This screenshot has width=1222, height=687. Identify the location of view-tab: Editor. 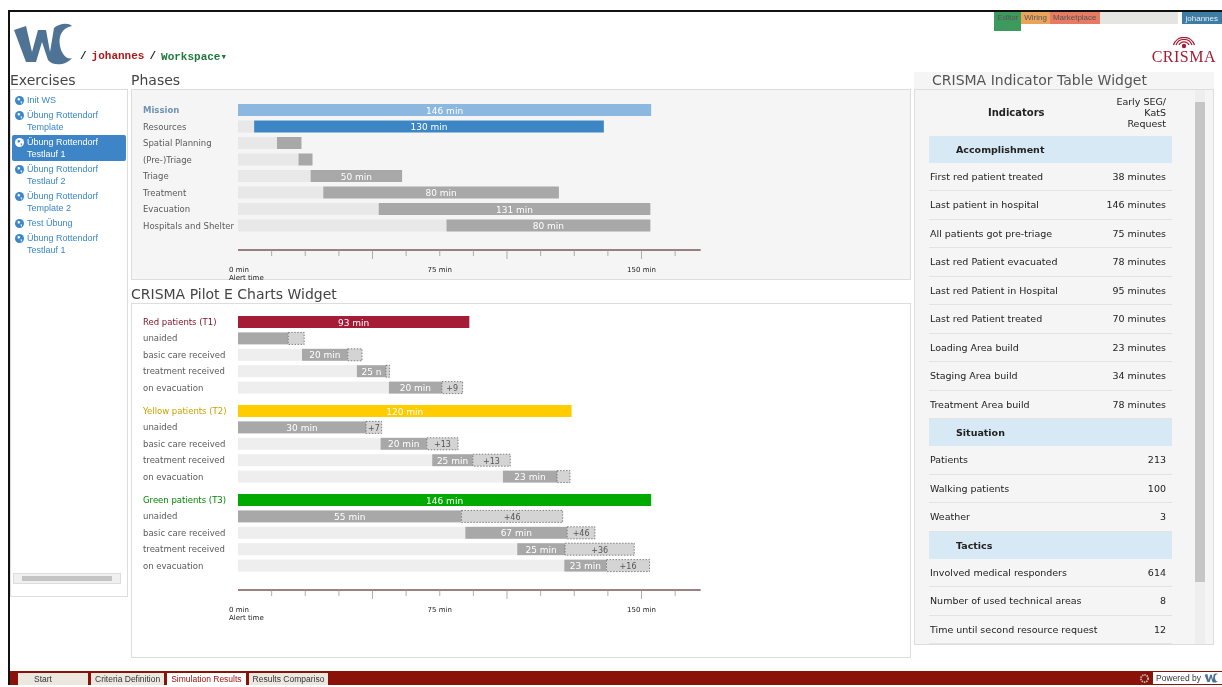
(1008, 21).